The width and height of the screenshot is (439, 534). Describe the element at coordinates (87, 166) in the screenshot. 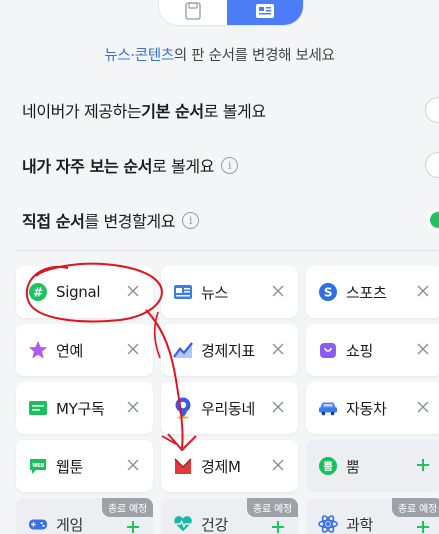

I see `option-bold-text: 내가 자주 보는 순서` at that location.